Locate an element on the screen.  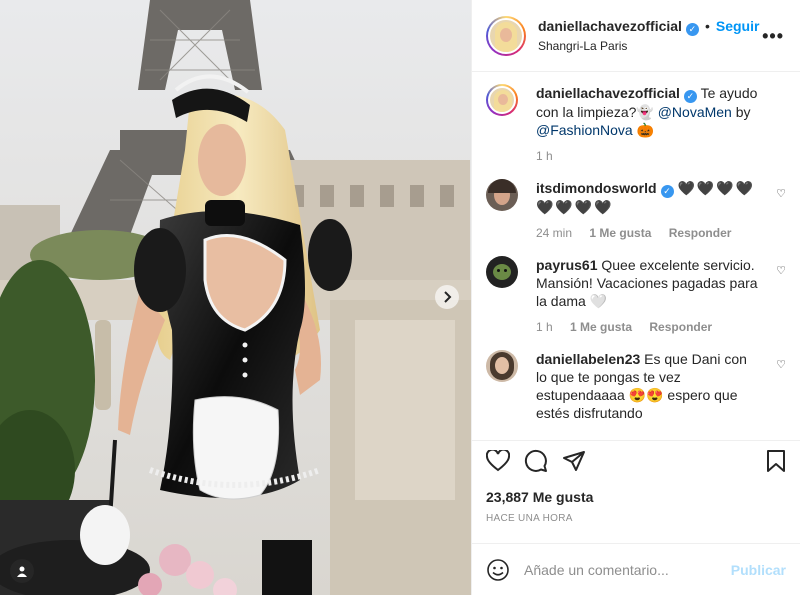
follow-button: Seguir is located at coordinates (738, 26).